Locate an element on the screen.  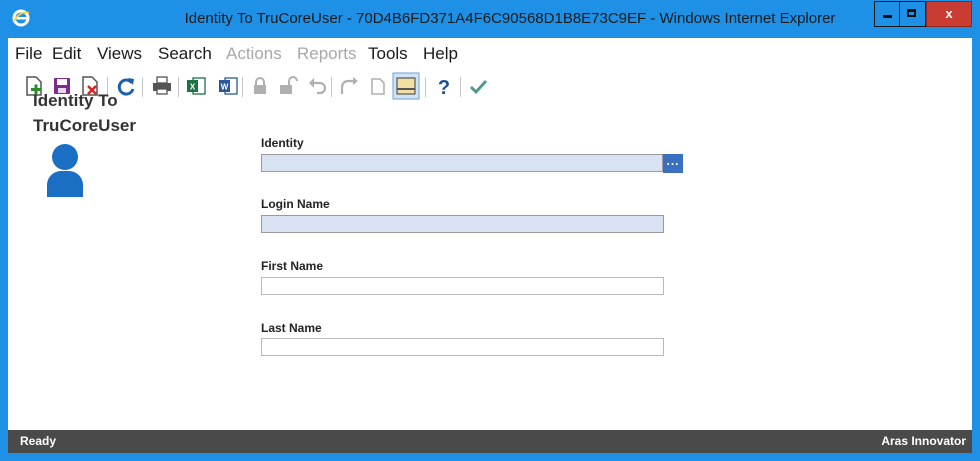
status-text: Ready is located at coordinates (38, 441).